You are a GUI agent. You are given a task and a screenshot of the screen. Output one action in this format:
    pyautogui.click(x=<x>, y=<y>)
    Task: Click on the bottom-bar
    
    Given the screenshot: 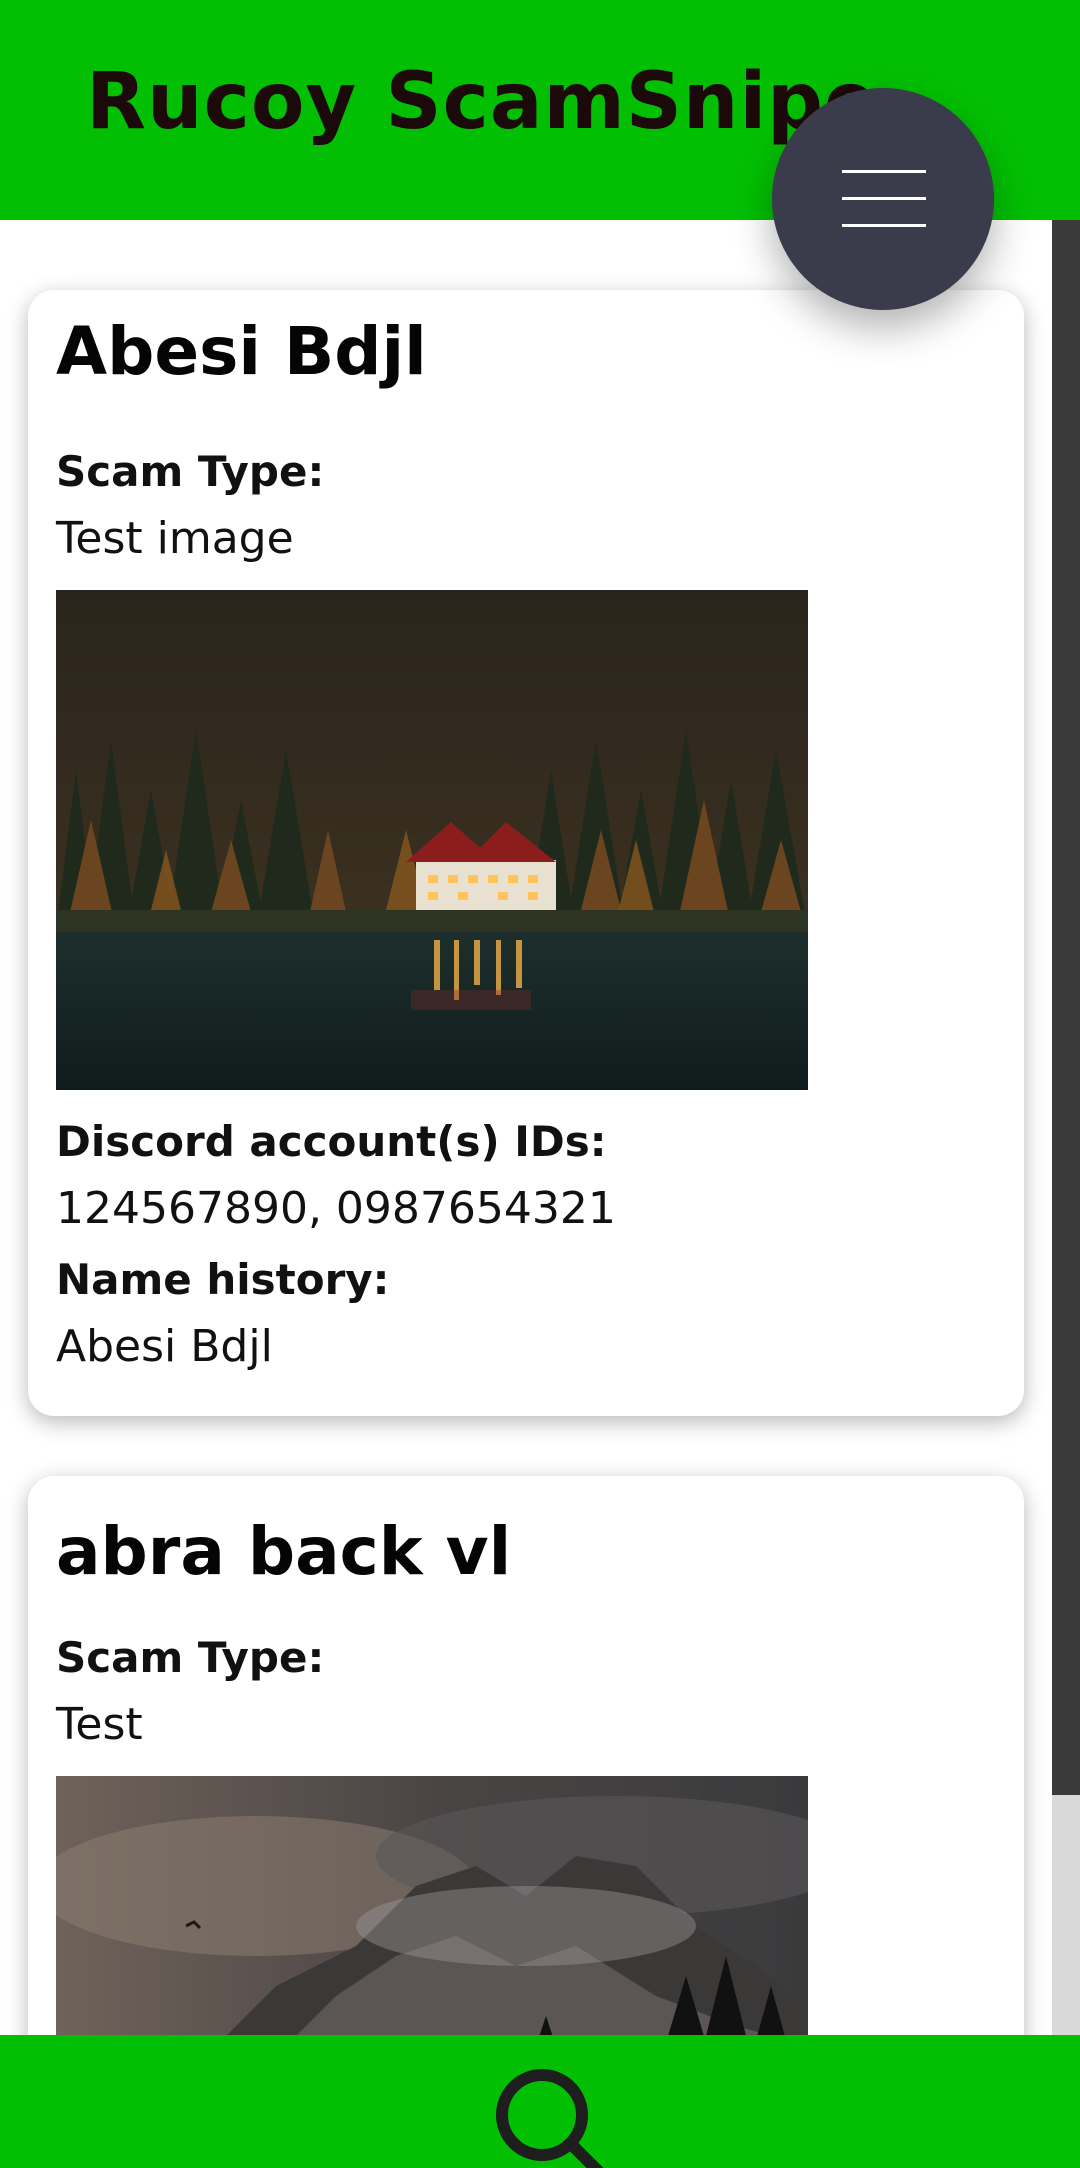 What is the action you would take?
    pyautogui.click(x=540, y=2101)
    